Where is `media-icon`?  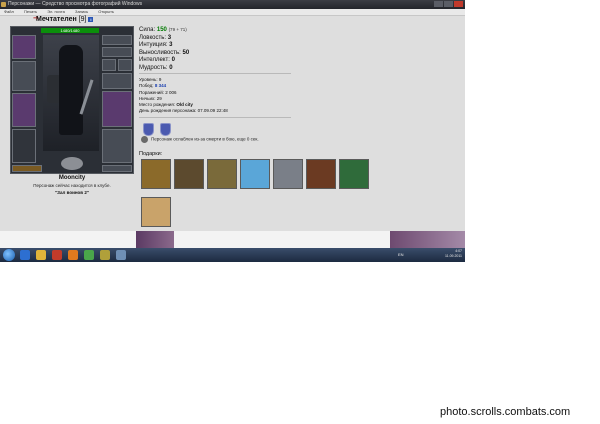 media-icon is located at coordinates (57, 255).